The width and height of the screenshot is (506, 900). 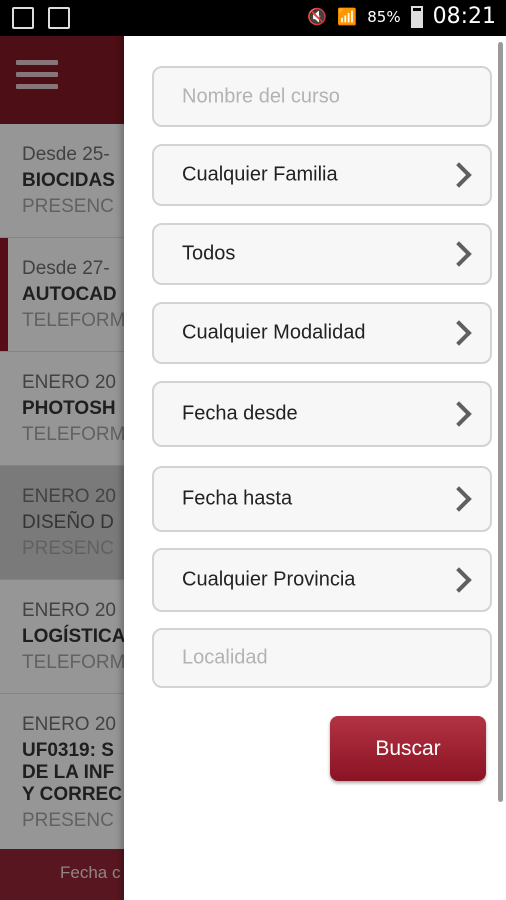 What do you see at coordinates (59, 18) in the screenshot?
I see `image-icon` at bounding box center [59, 18].